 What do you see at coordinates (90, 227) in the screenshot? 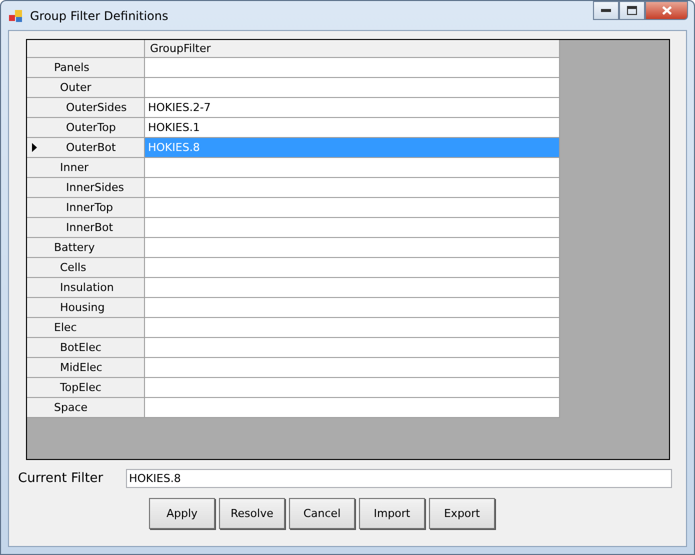
I see `row-label: InnerBot` at bounding box center [90, 227].